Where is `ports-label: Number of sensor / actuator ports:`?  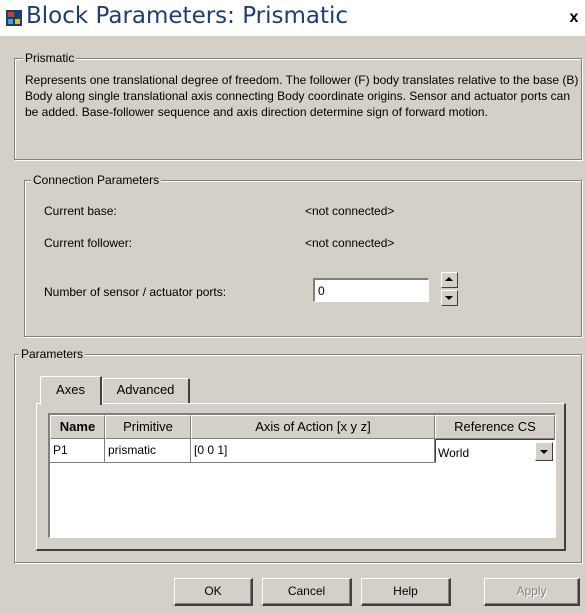
ports-label: Number of sensor / actuator ports: is located at coordinates (135, 292).